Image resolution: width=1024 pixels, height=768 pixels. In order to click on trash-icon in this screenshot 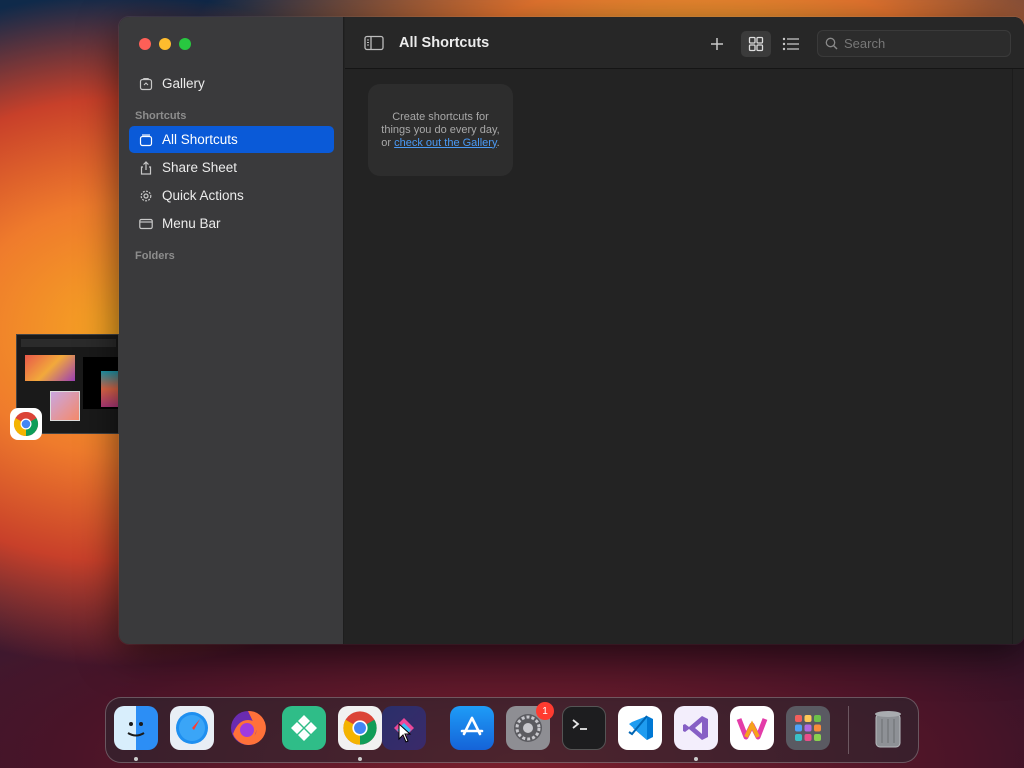, I will do `click(888, 728)`.